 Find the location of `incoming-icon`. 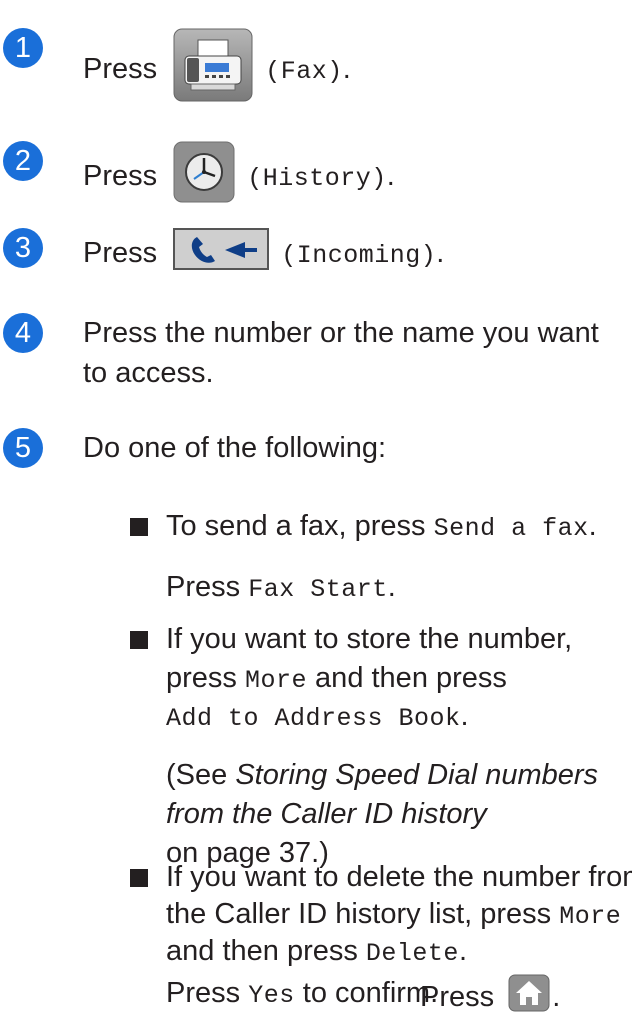

incoming-icon is located at coordinates (221, 254).